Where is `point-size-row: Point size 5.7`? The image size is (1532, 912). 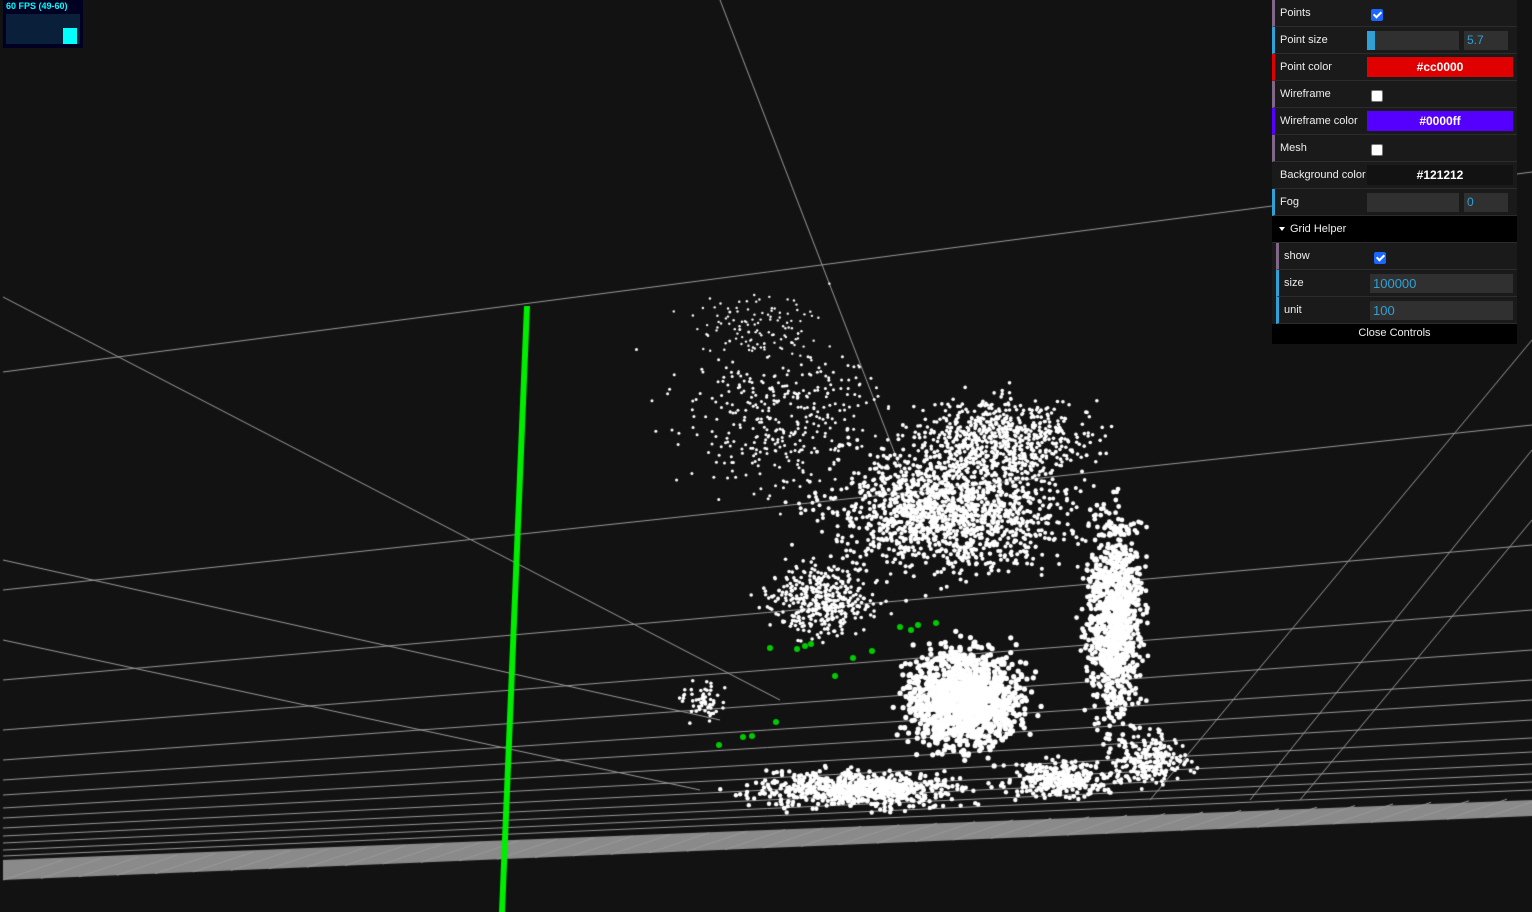 point-size-row: Point size 5.7 is located at coordinates (1394, 40).